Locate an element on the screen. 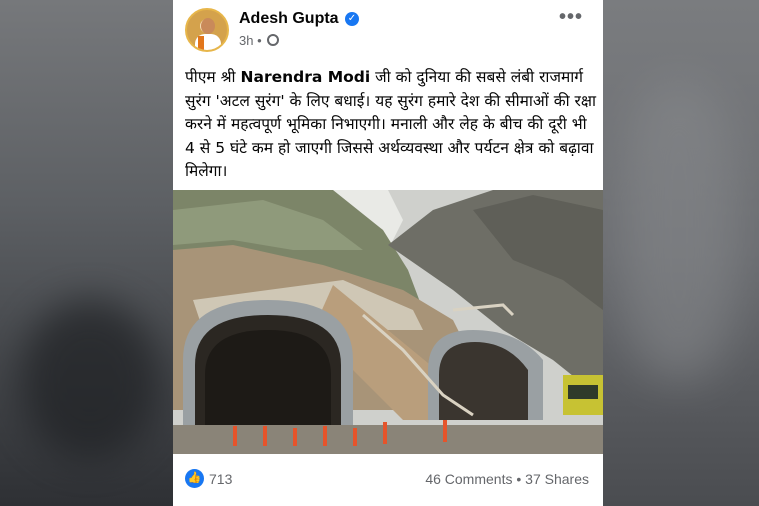 This screenshot has width=759, height=506. avatar is located at coordinates (207, 30).